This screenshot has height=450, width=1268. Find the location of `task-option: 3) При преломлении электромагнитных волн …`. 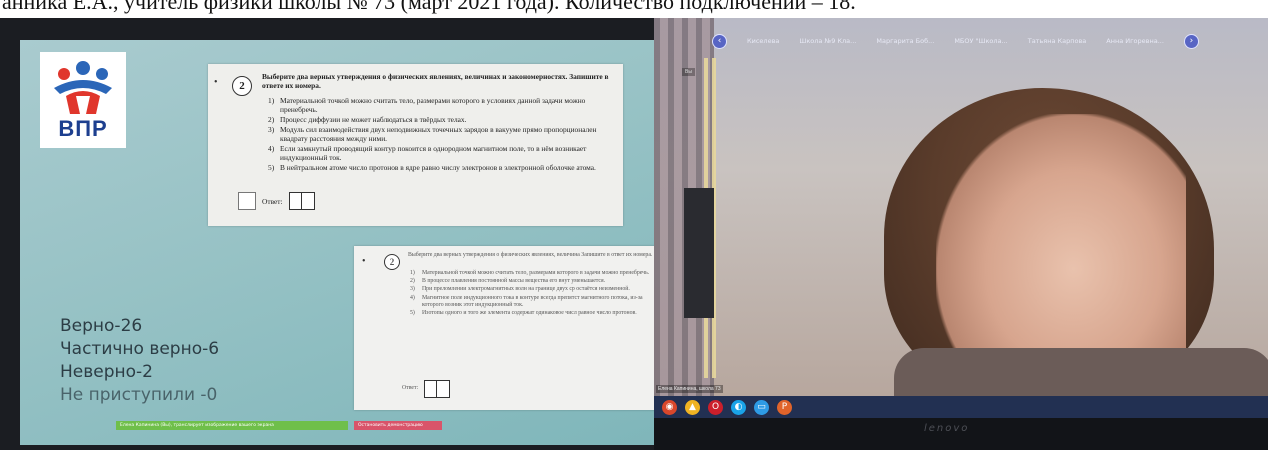

task-option: 3) При преломлении электромагнитных волн … is located at coordinates (534, 289).